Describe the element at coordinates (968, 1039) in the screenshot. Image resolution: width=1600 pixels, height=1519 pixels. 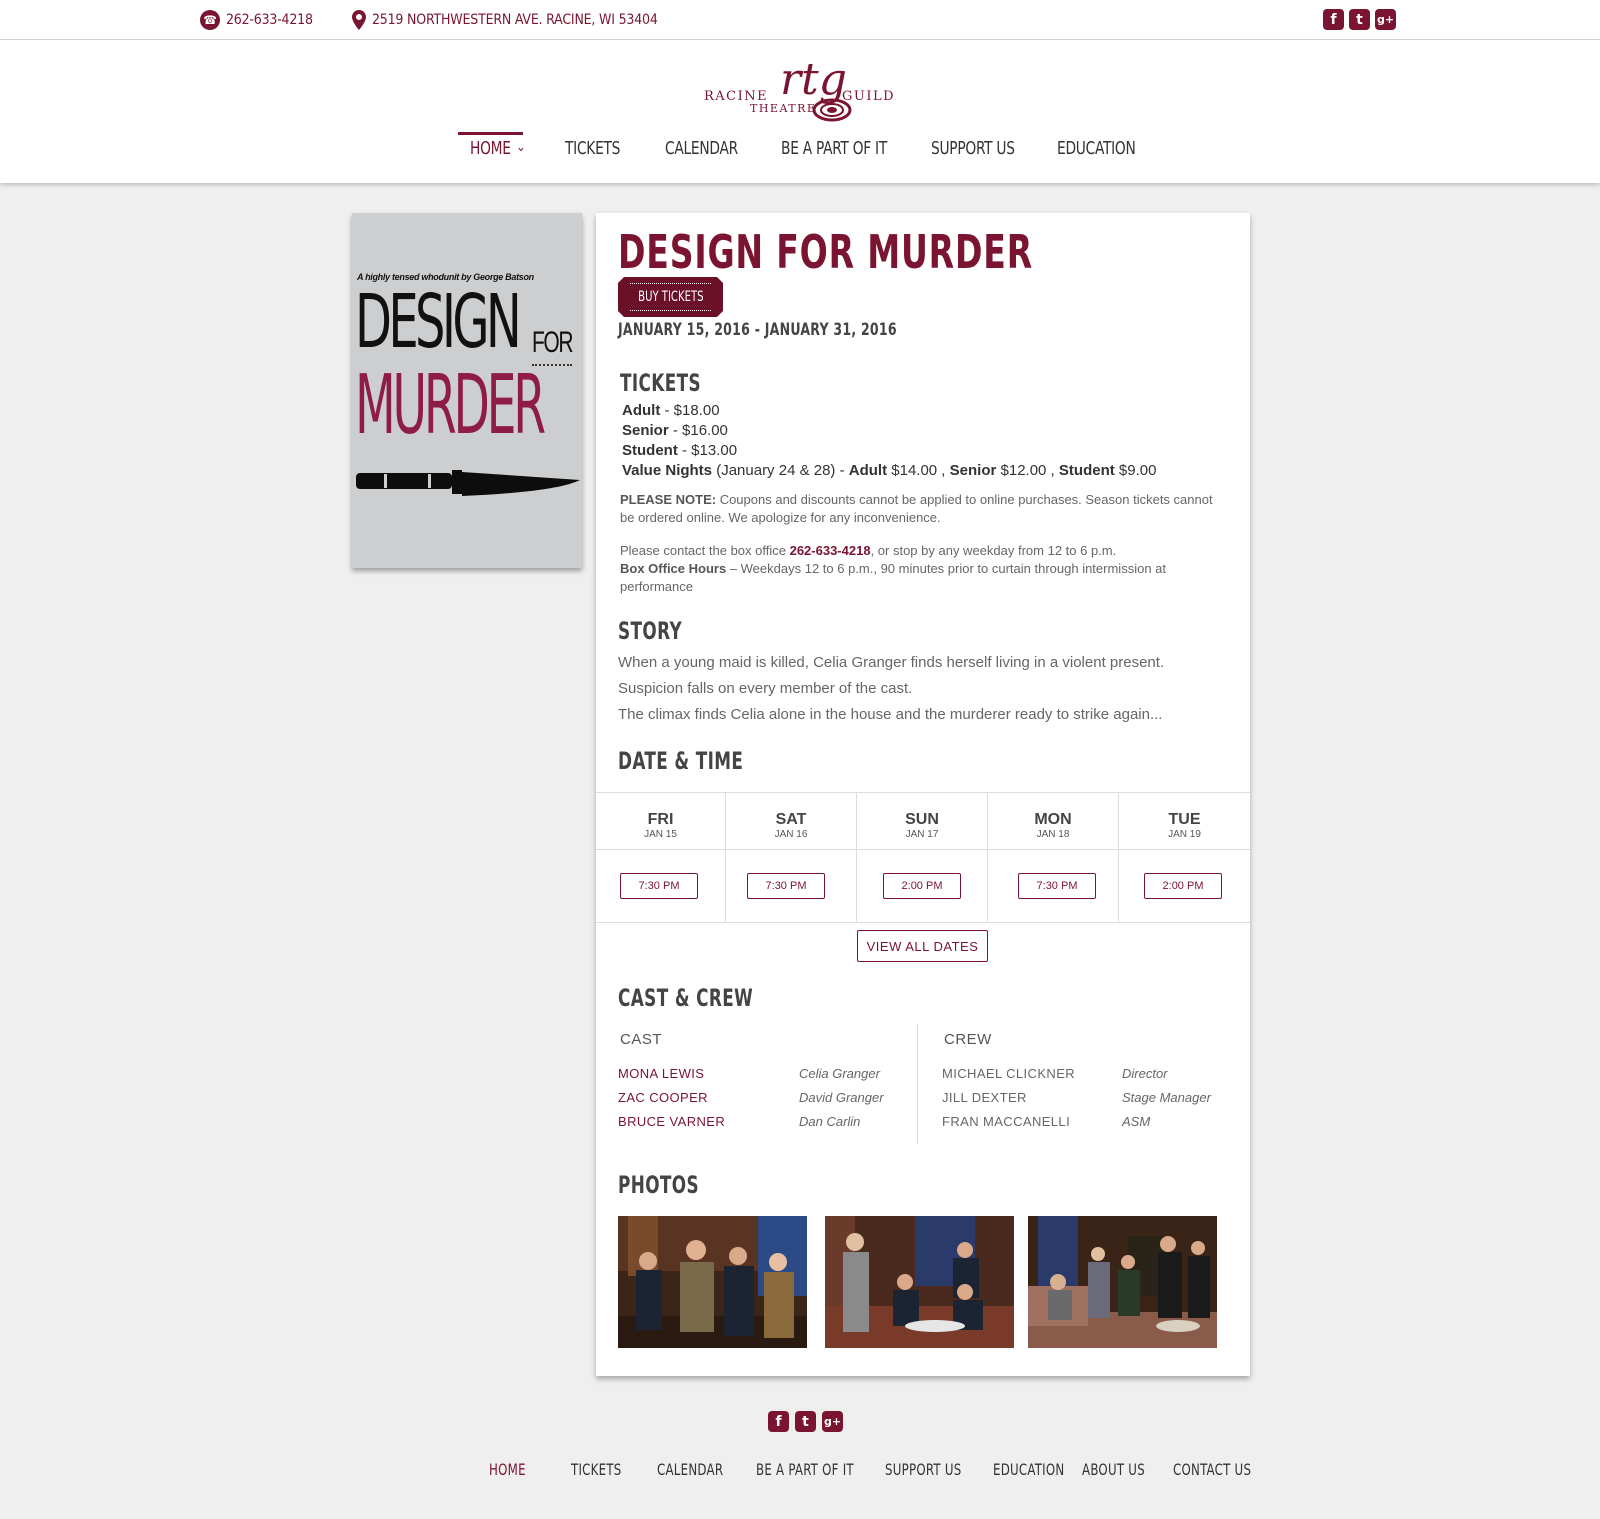
I see `crew-label: CREW` at that location.